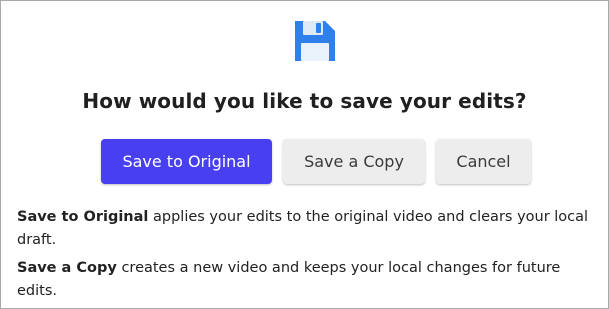  I want to click on dialog-title: How would you like to save your edits?, so click(304, 101).